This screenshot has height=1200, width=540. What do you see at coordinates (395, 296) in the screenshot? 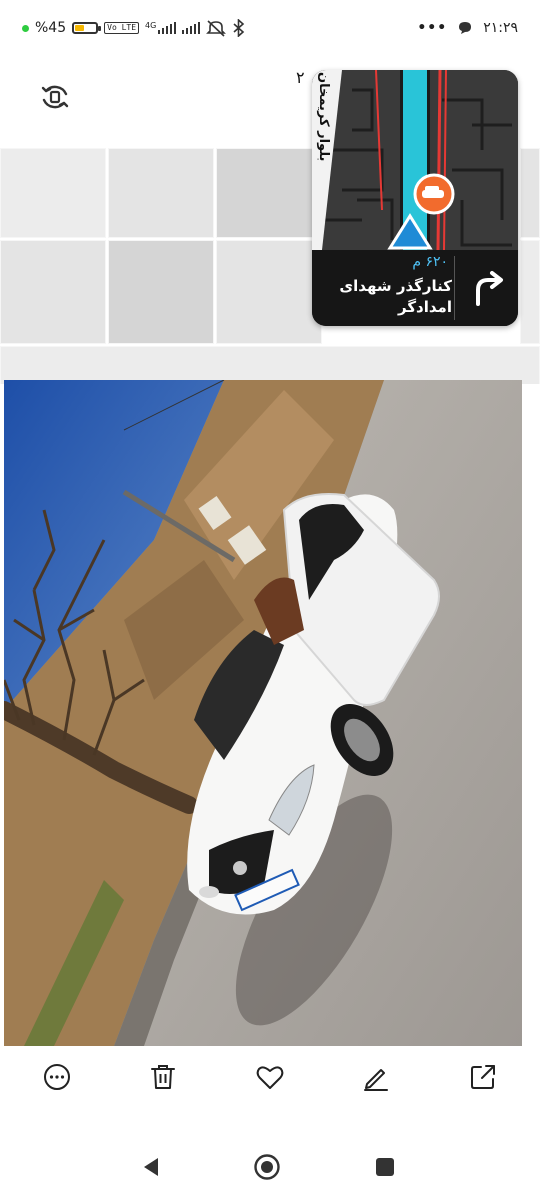
I see `next-street: کنارگذر شهدای امدادگر` at bounding box center [395, 296].